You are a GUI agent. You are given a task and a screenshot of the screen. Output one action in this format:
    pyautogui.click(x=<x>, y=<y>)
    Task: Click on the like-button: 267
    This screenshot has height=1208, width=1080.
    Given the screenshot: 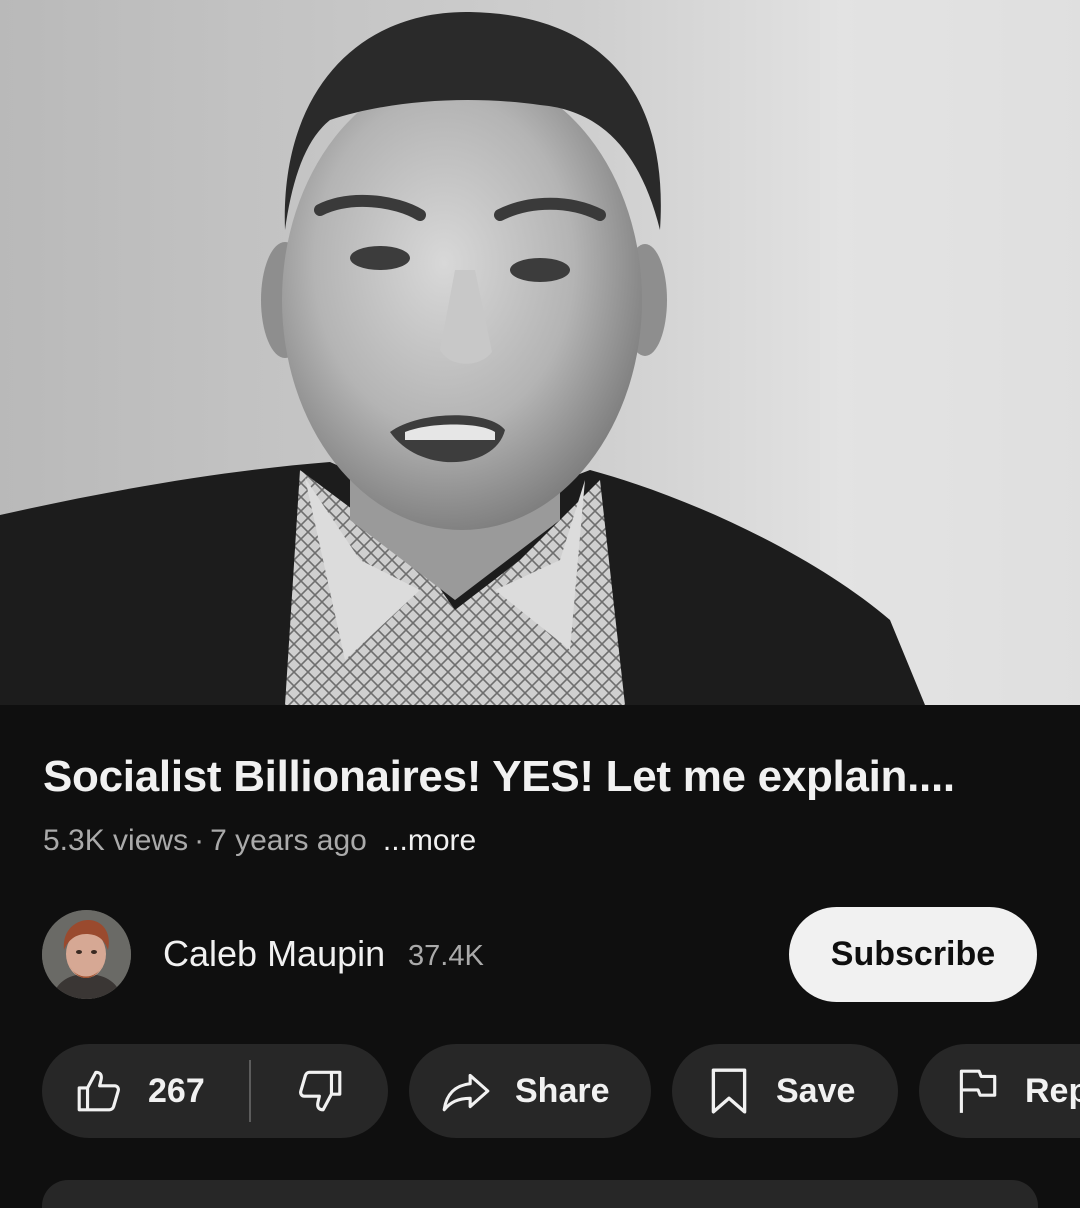 What is the action you would take?
    pyautogui.click(x=146, y=1091)
    